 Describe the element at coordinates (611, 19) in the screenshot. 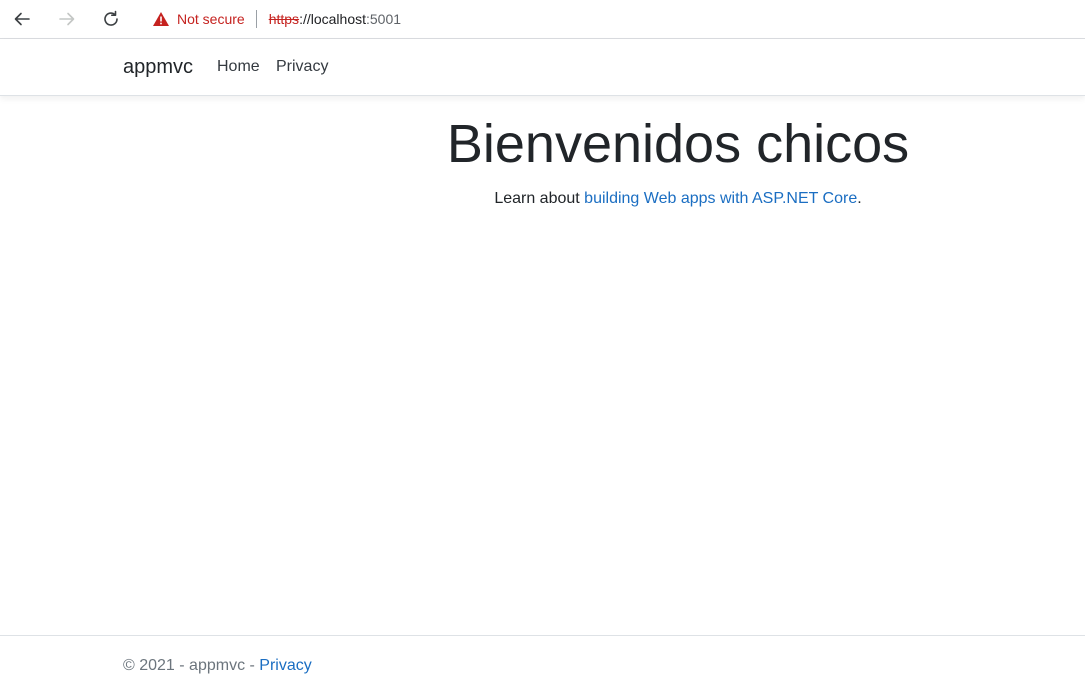

I see `address-bar: Not secure https://localhost:5001` at that location.